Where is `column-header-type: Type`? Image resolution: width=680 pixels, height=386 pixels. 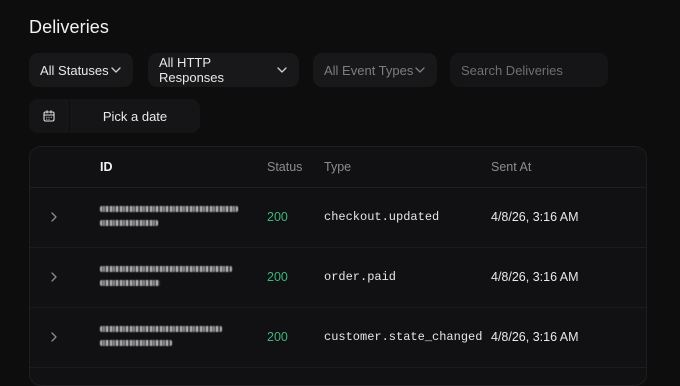
column-header-type: Type is located at coordinates (337, 167).